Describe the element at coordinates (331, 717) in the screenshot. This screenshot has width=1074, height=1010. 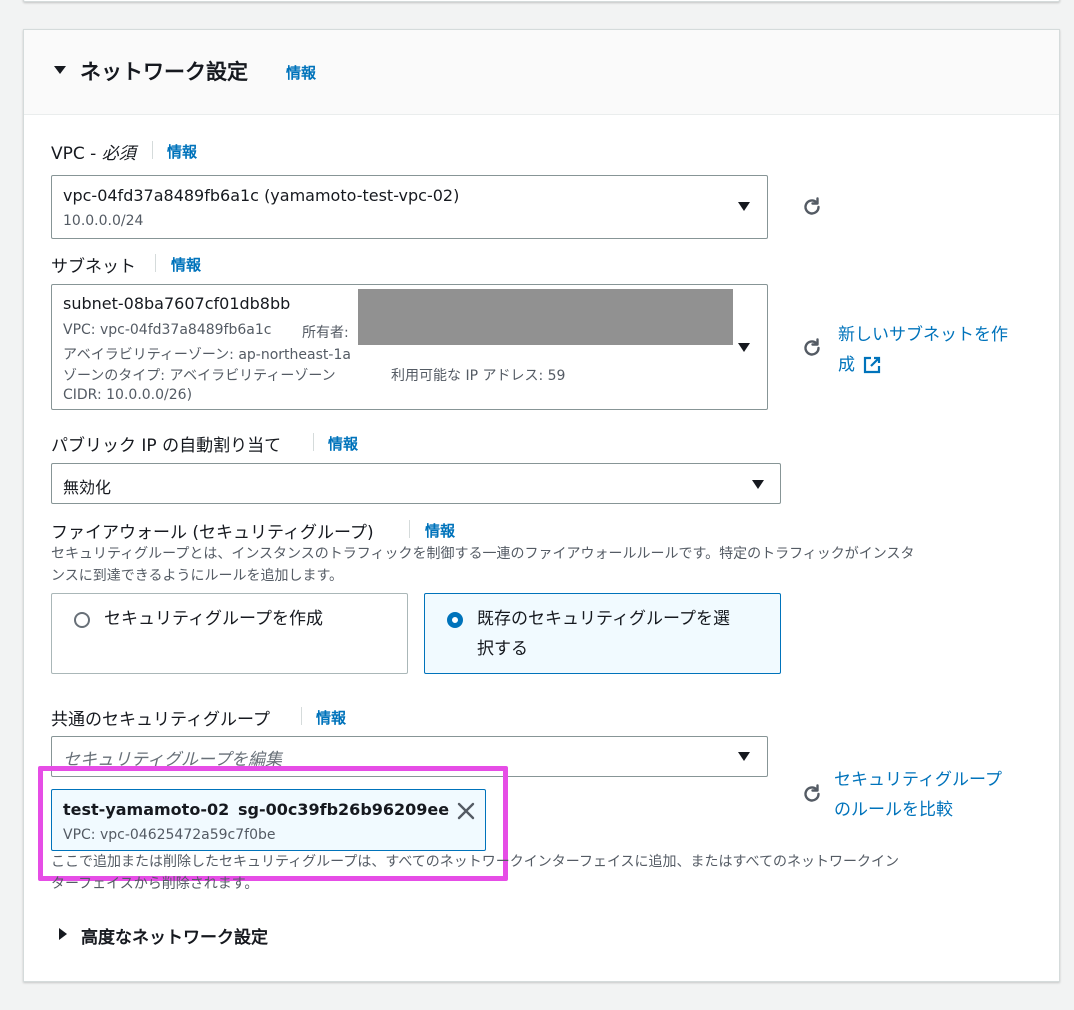
I see `common-sg-info-link: 情報` at that location.